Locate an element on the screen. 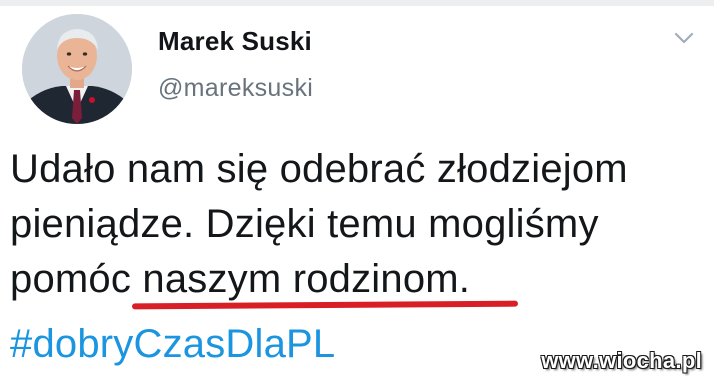 The image size is (714, 388). hashtag-link: #dobryCzasDlaPL is located at coordinates (172, 344).